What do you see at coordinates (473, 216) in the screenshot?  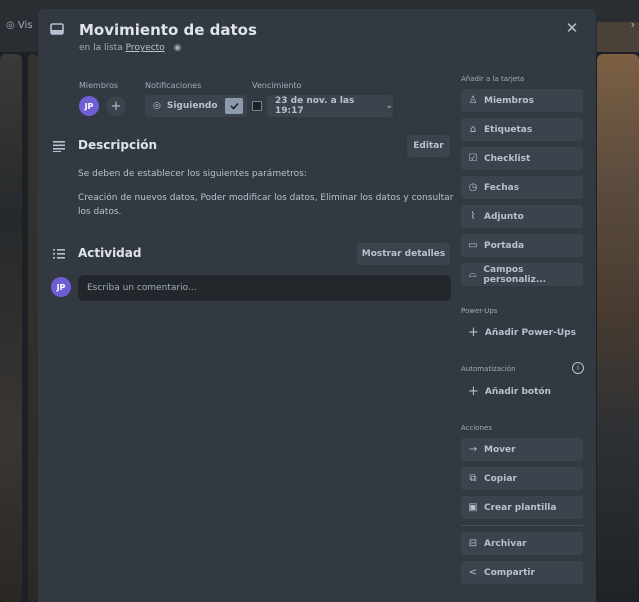 I see `paperclip-icon: ⌇` at bounding box center [473, 216].